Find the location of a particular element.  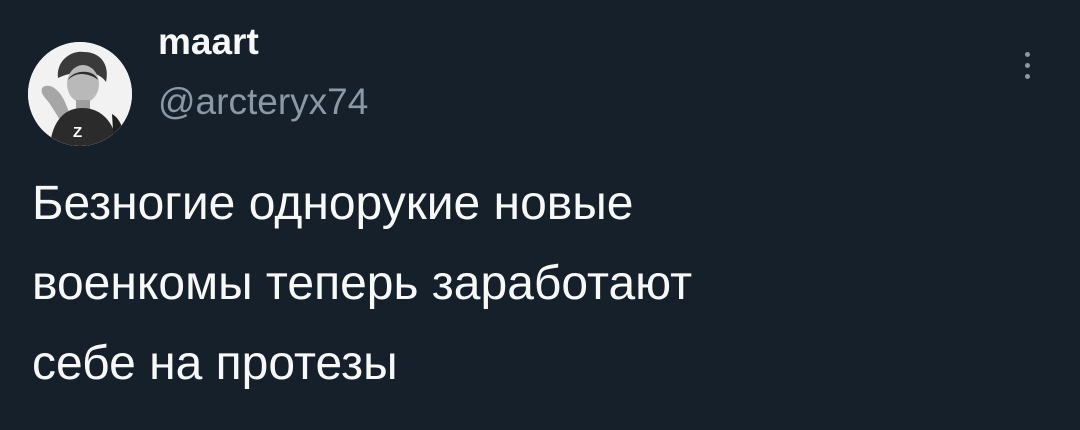

more-options-button is located at coordinates (1028, 66).